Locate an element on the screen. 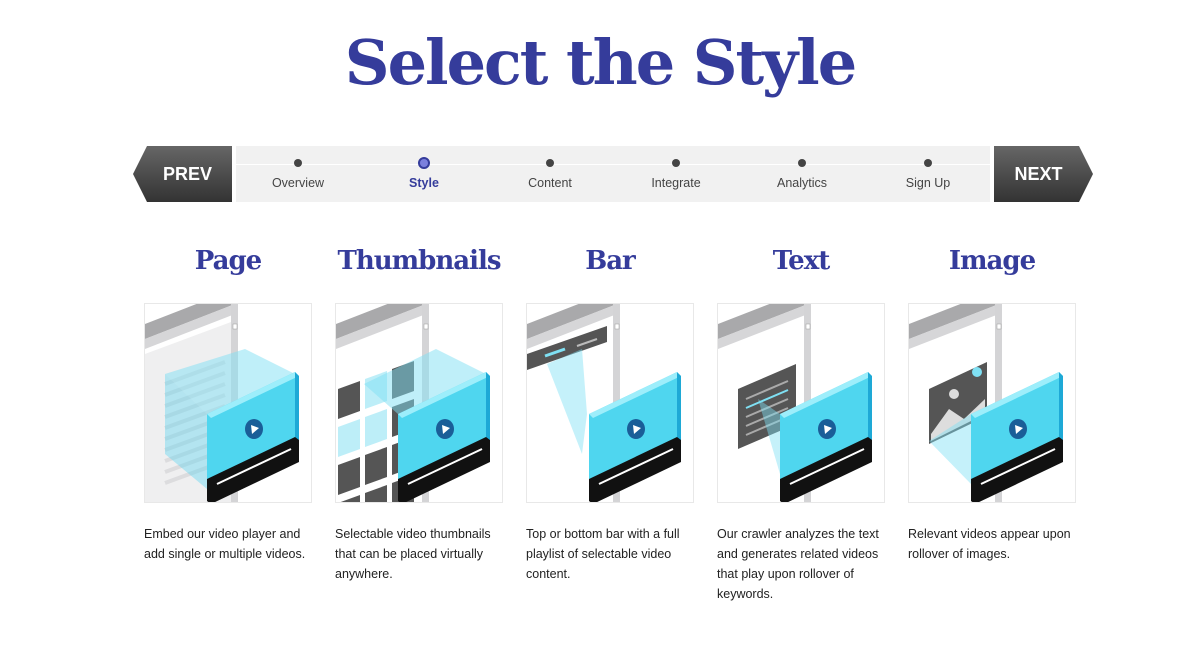 This screenshot has height=670, width=1200. style-option-text is located at coordinates (801, 403).